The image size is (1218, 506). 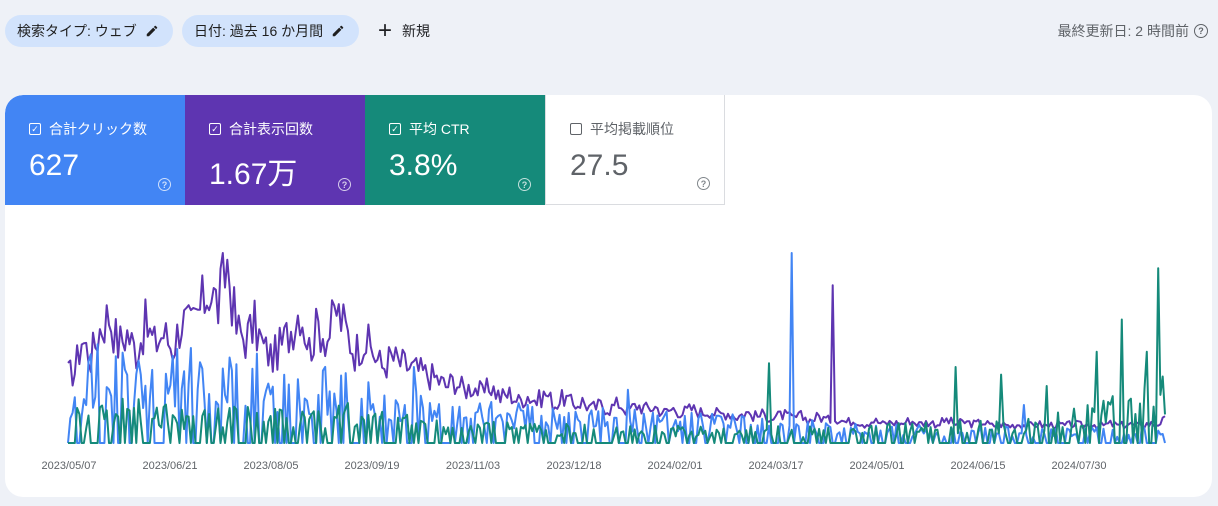 What do you see at coordinates (876, 466) in the screenshot?
I see `x-axis-tick-label: 2024/05/01` at bounding box center [876, 466].